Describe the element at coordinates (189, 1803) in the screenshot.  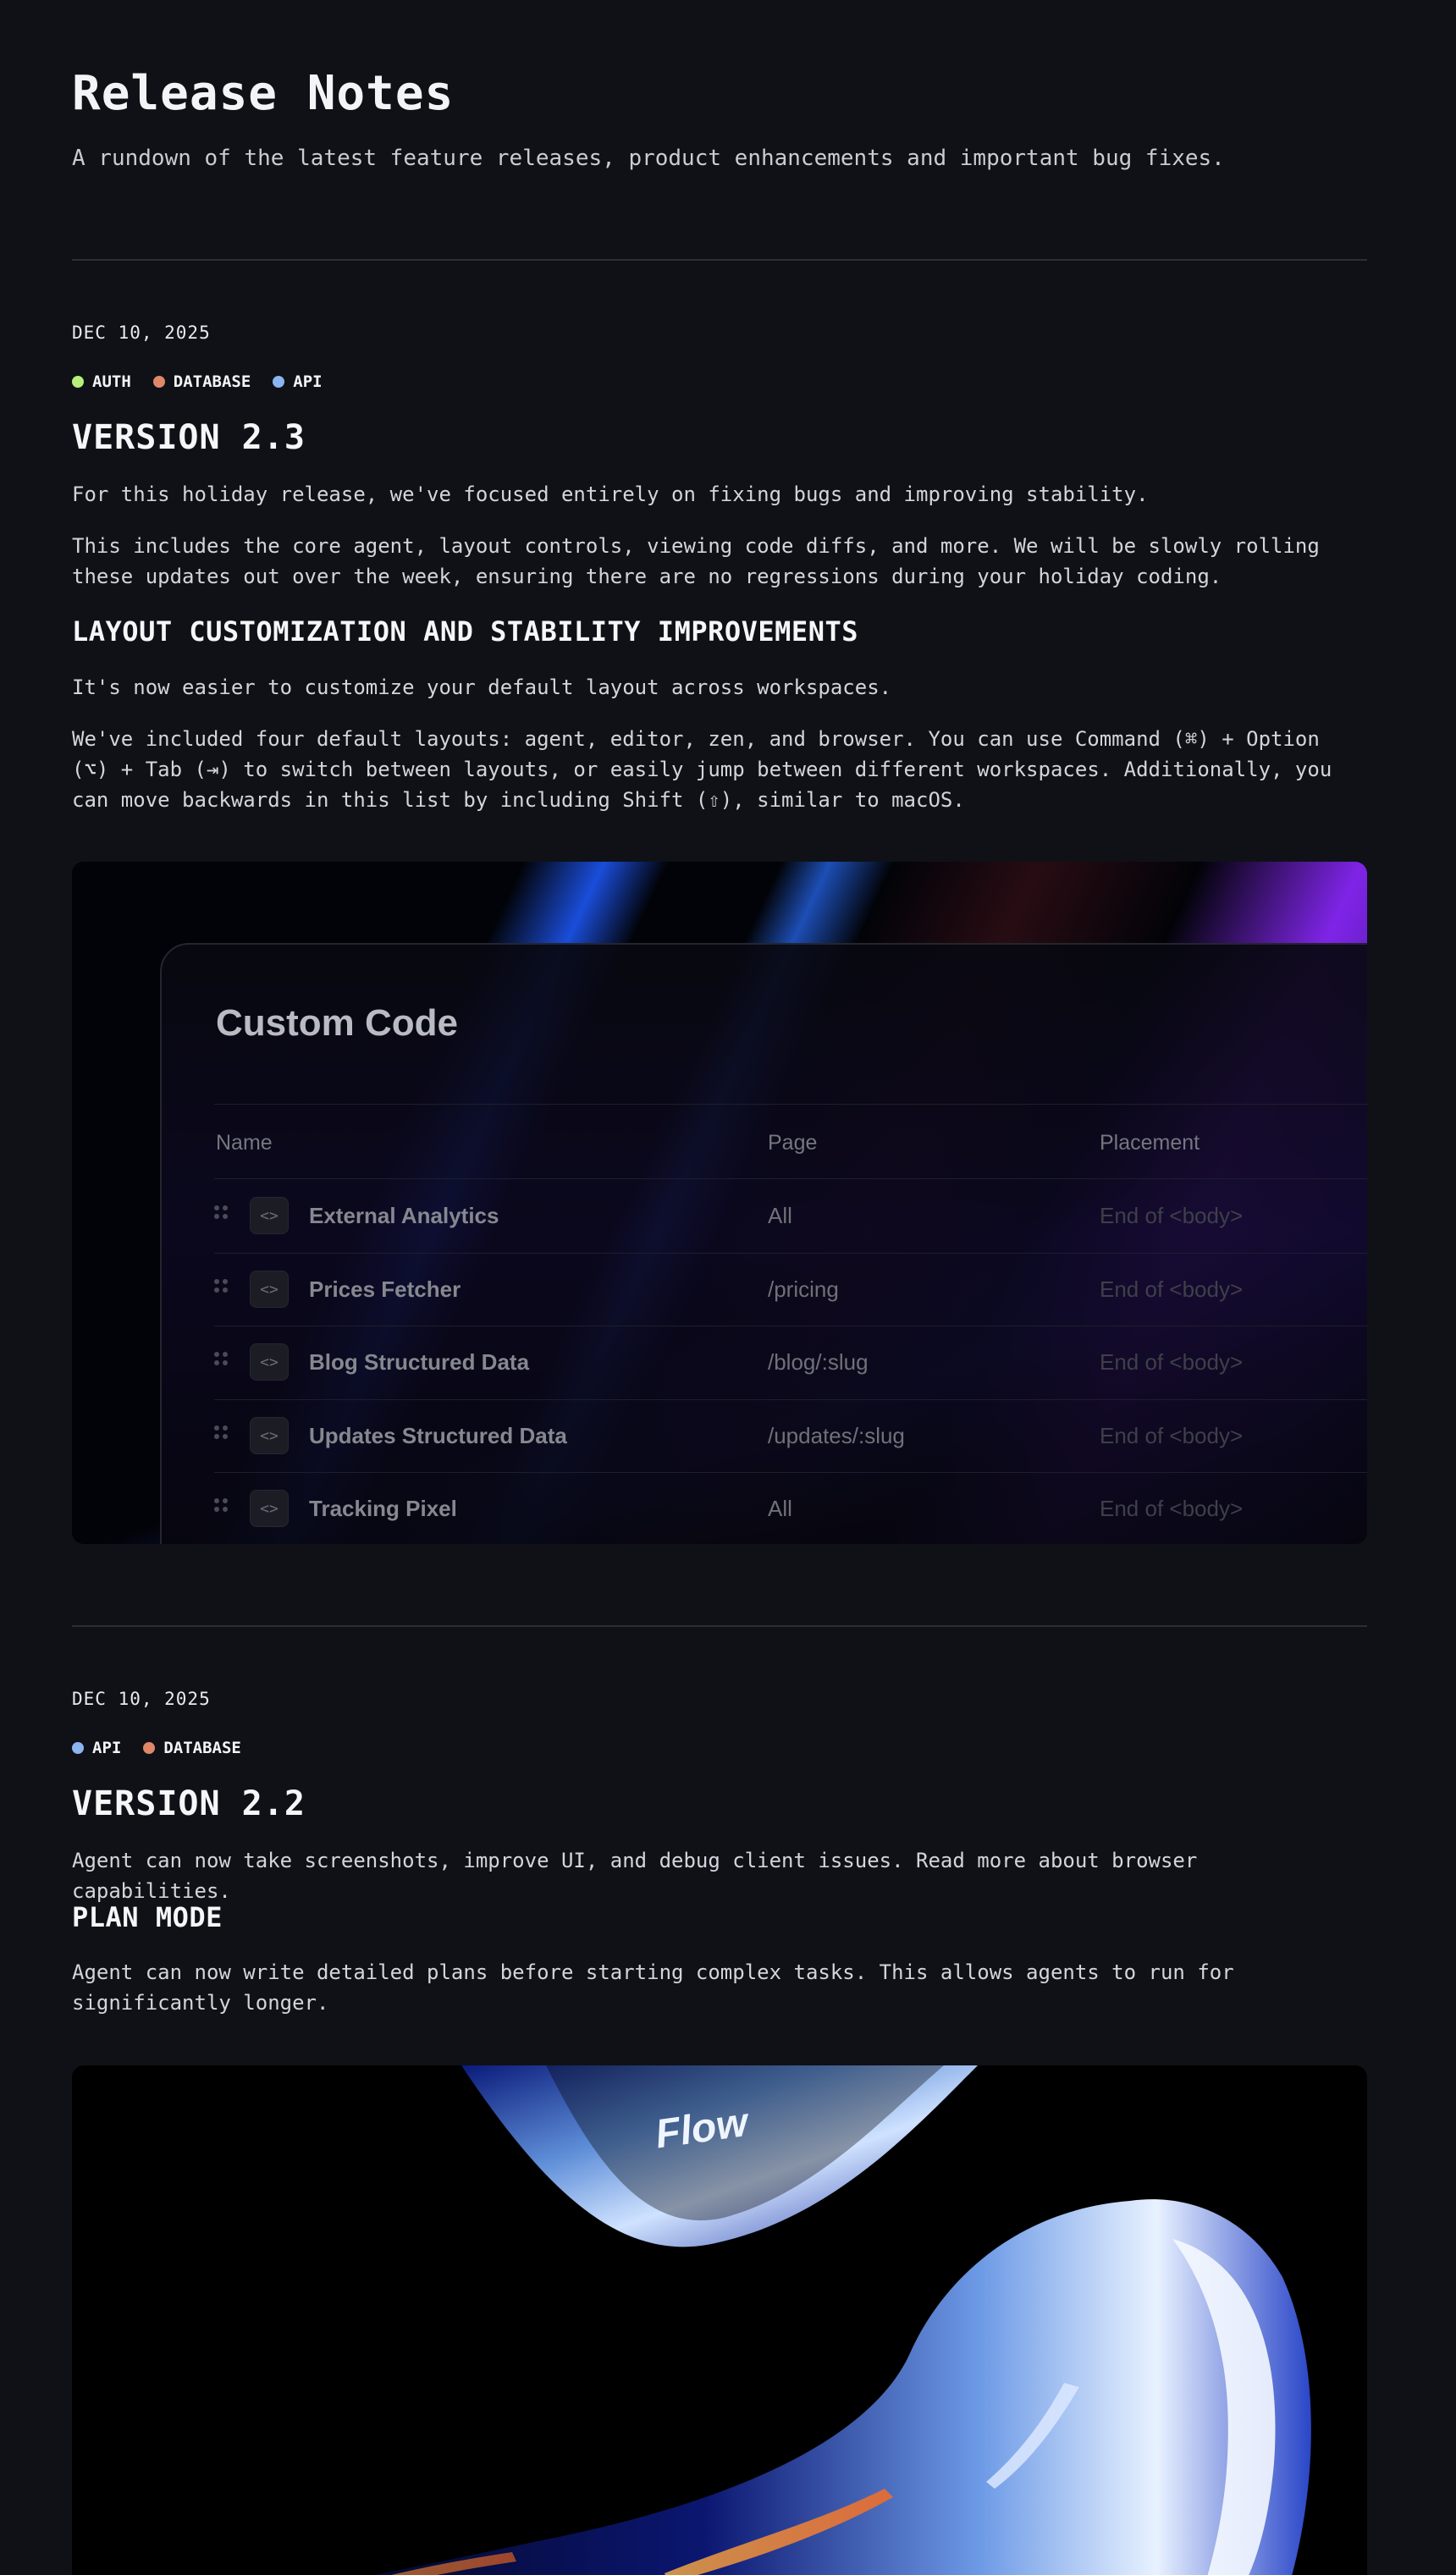
I see `version-heading: VERSION 2.2` at that location.